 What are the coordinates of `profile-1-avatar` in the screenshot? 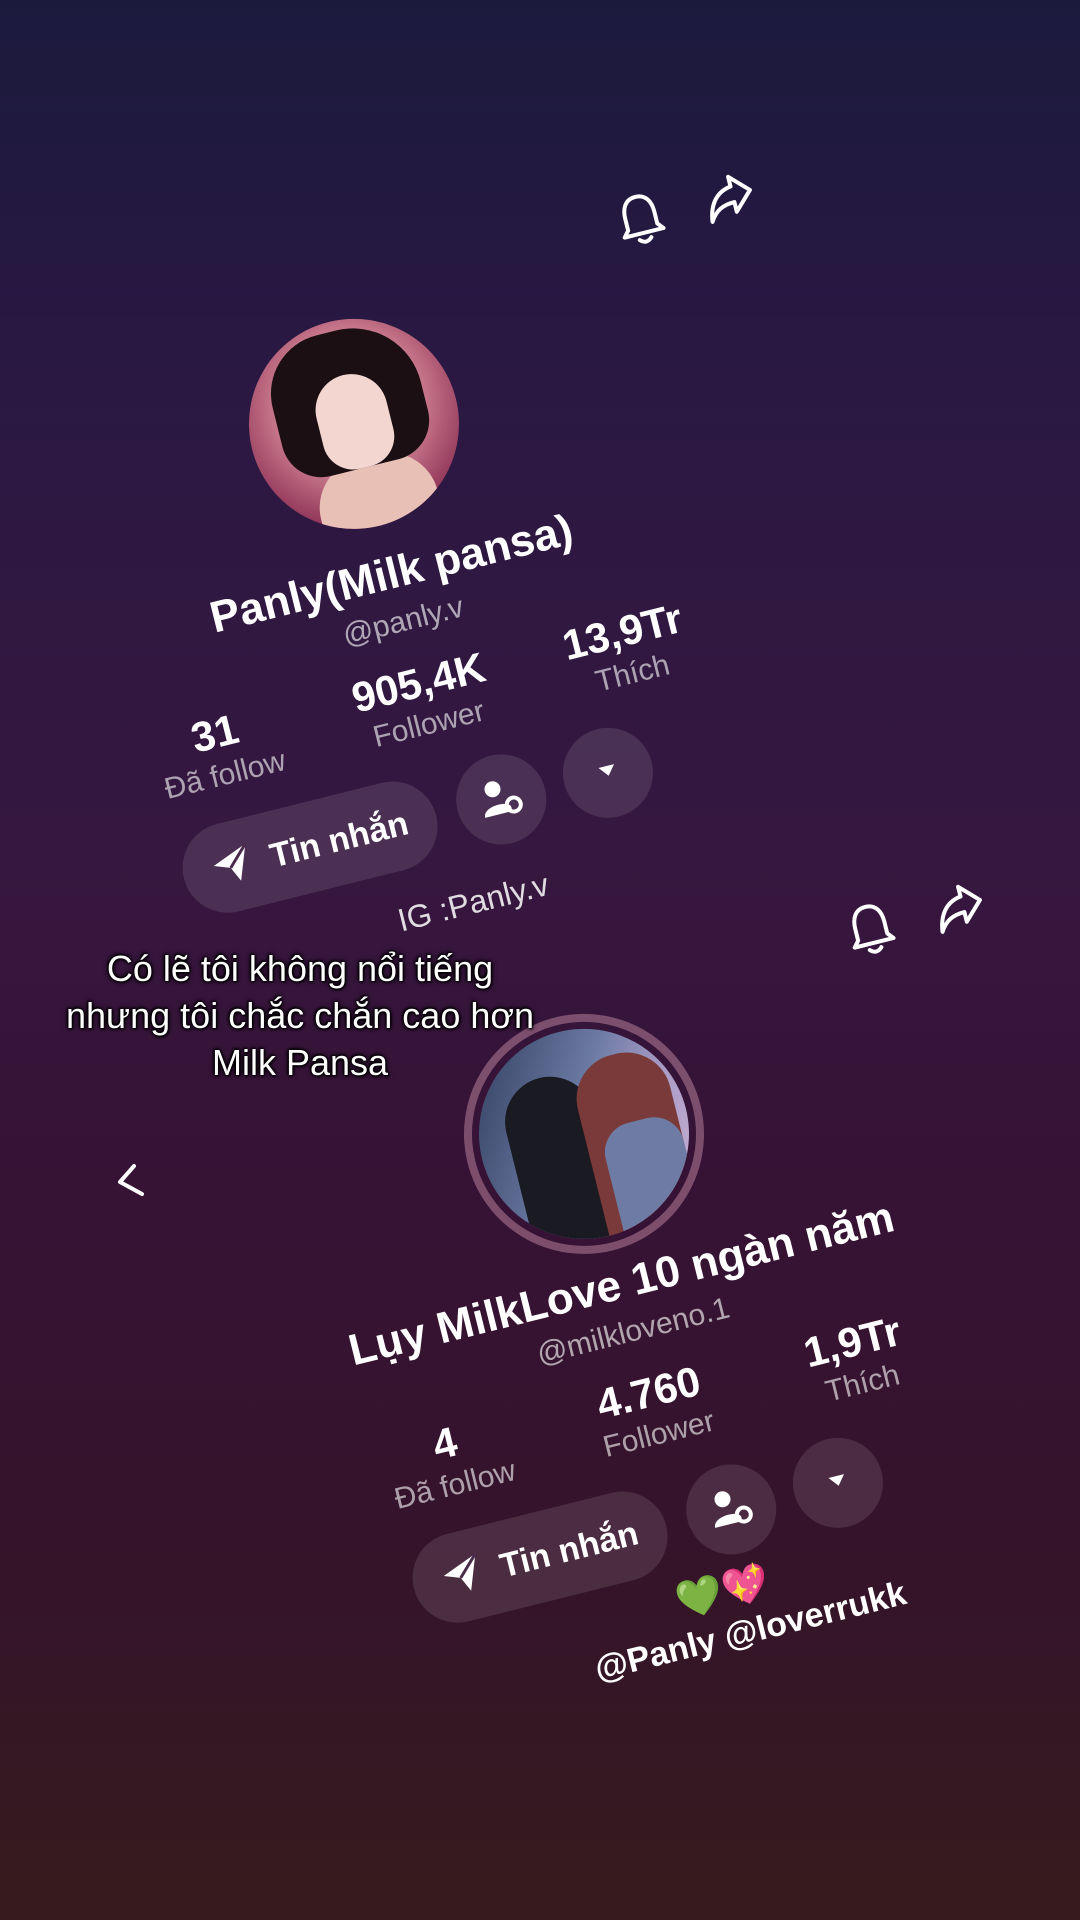 It's located at (354, 424).